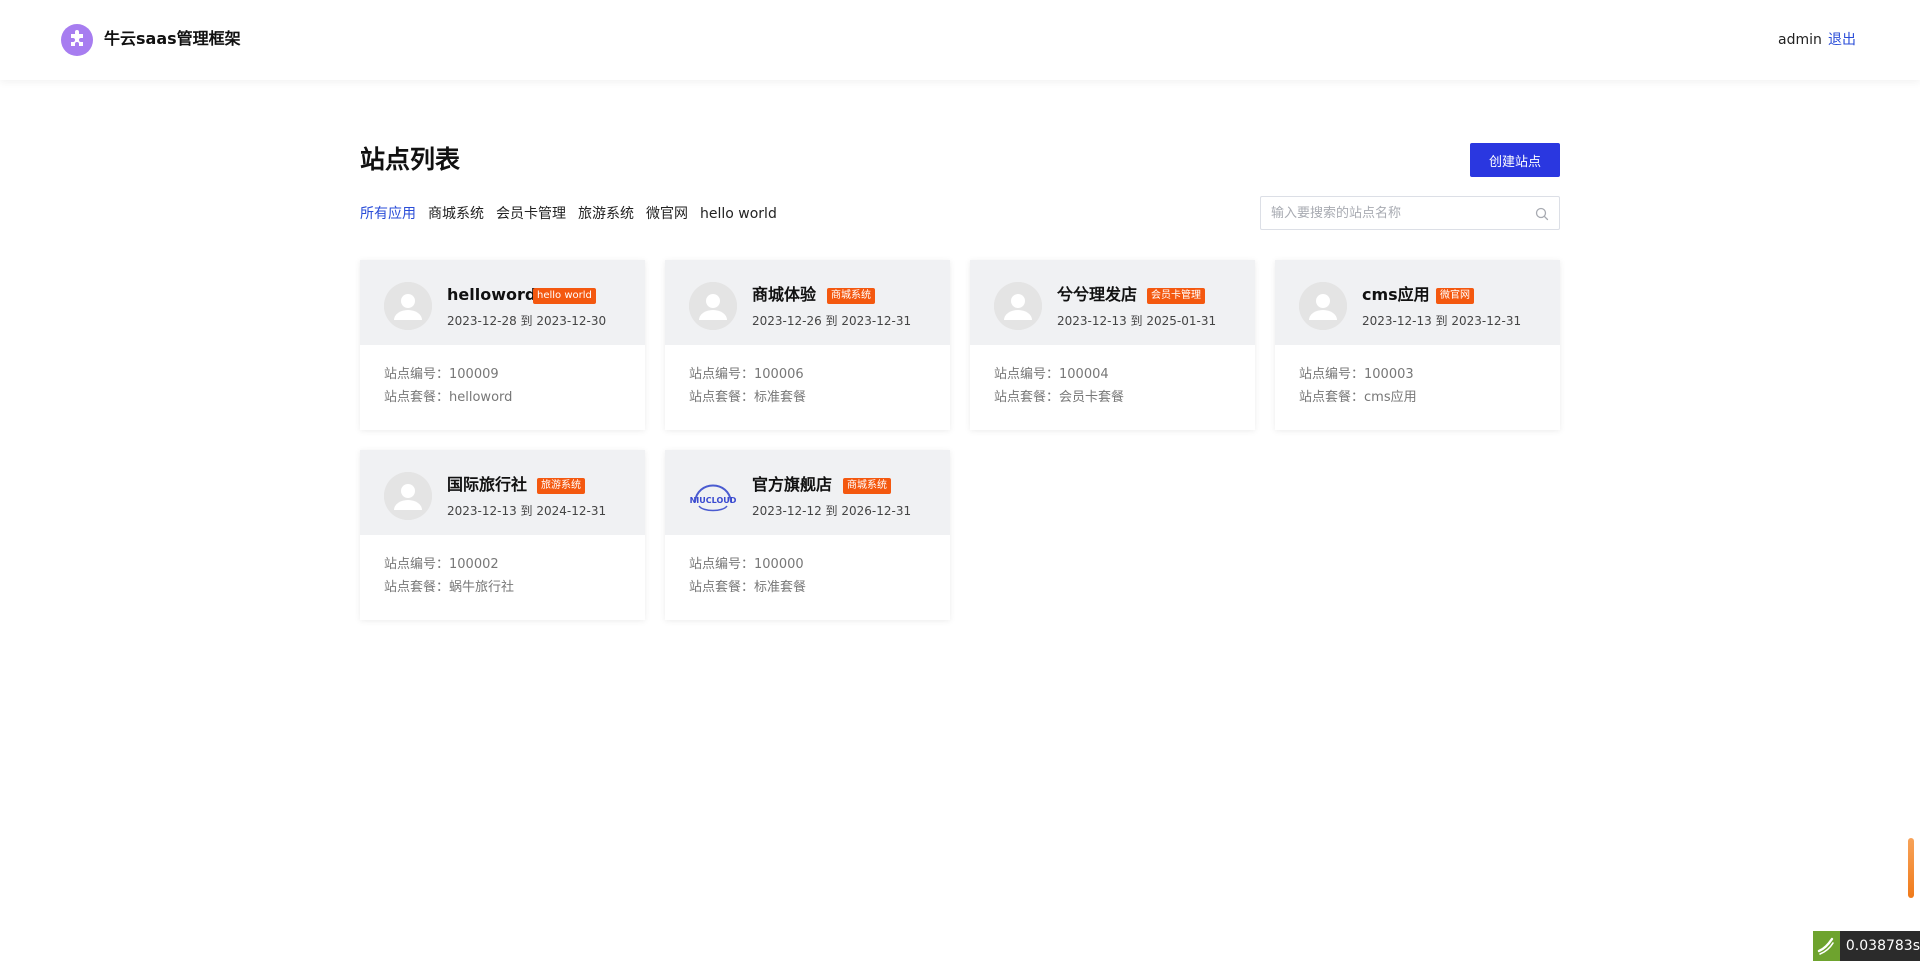  Describe the element at coordinates (1455, 296) in the screenshot. I see `app-tag: 微官网` at that location.